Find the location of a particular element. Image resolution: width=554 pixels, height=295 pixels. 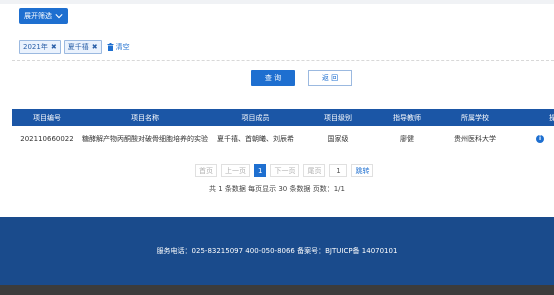

footer-bottom-bar is located at coordinates (277, 290).